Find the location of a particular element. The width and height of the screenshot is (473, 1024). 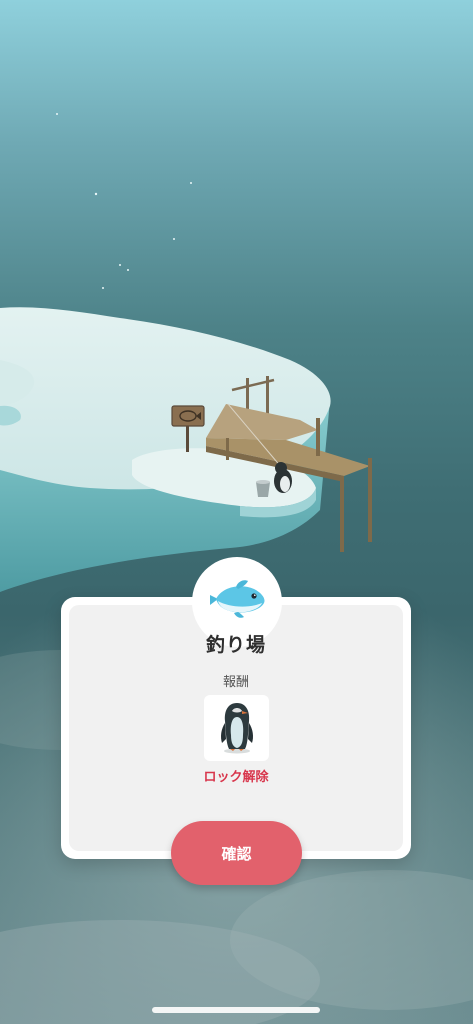

bucket is located at coordinates (263, 488).